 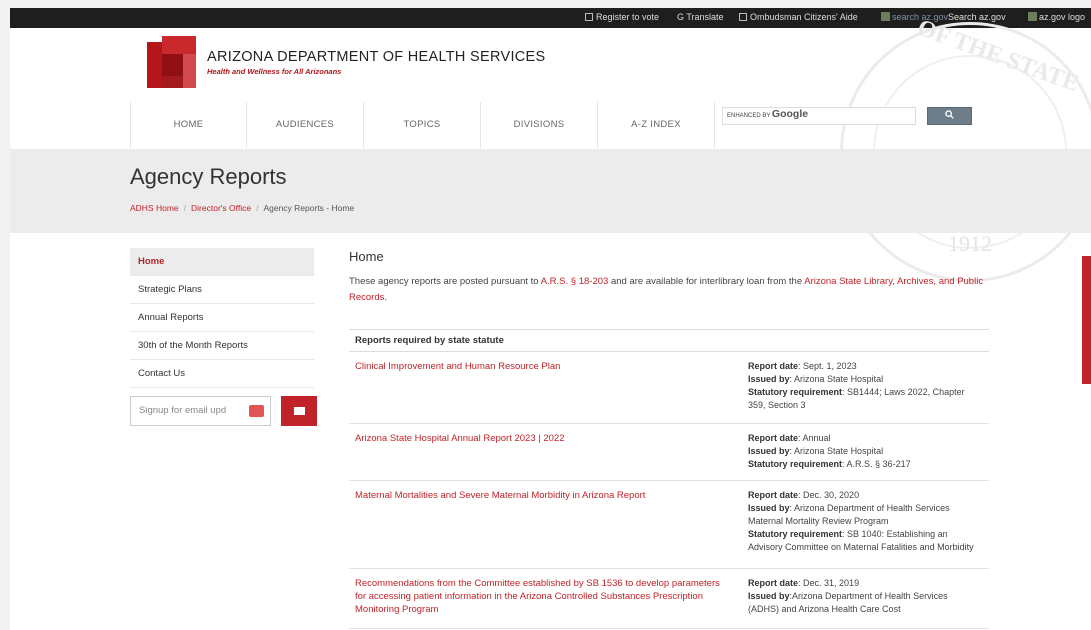 What do you see at coordinates (798, 17) in the screenshot?
I see `ombudsman-link: Ombudsman Citizens' Aide` at bounding box center [798, 17].